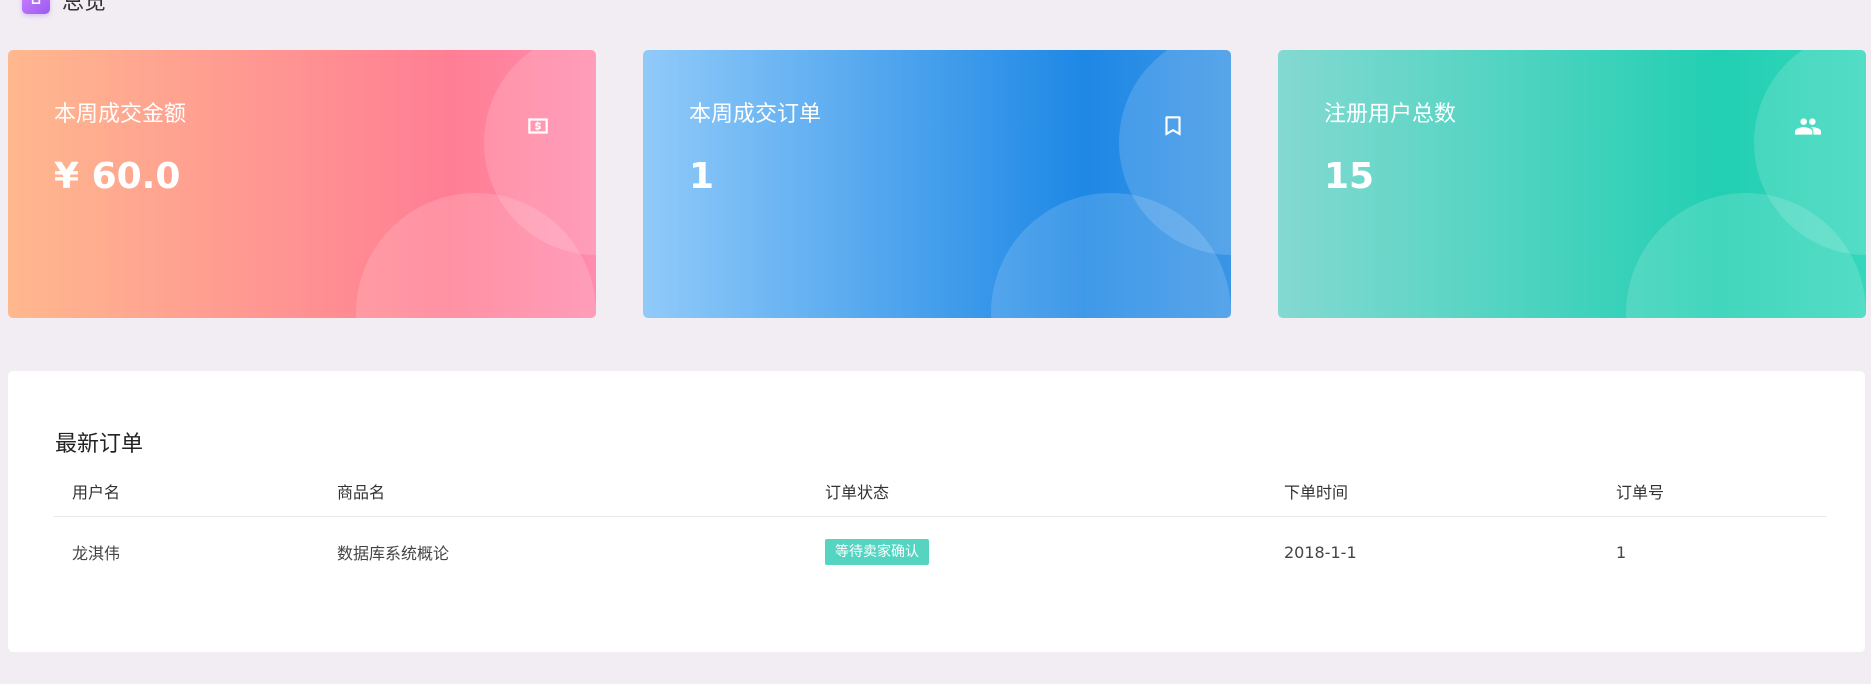 This screenshot has height=684, width=1871. Describe the element at coordinates (117, 176) in the screenshot. I see `stat-value: ¥ 60.0` at that location.